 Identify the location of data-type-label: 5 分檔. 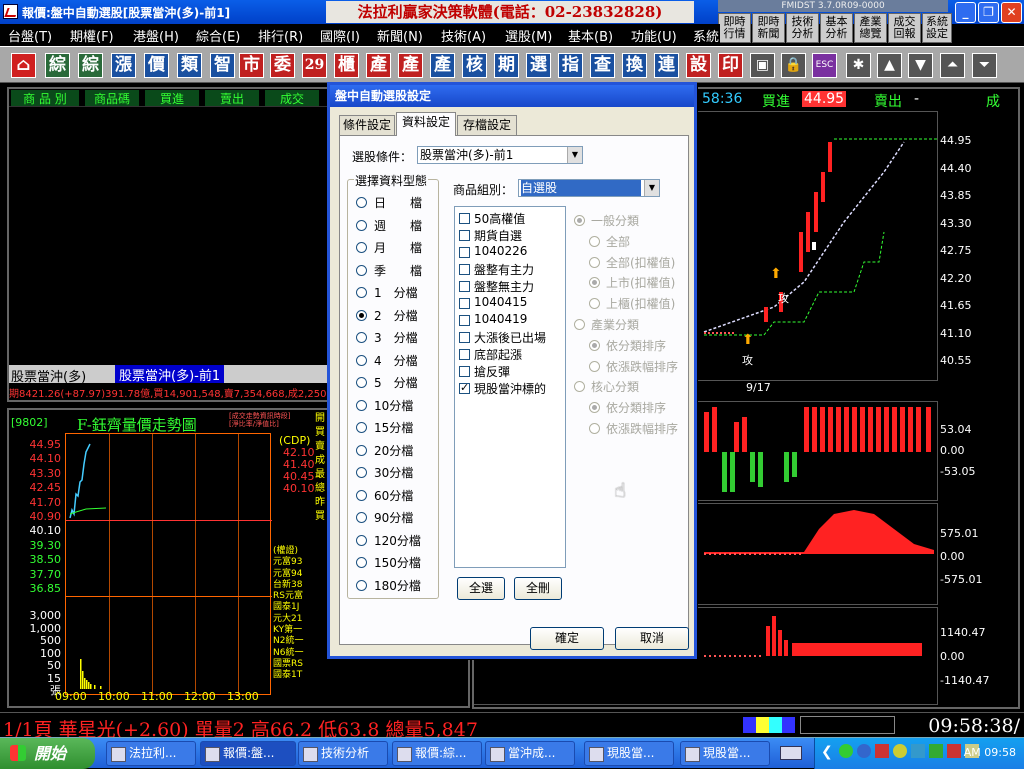
(396, 382).